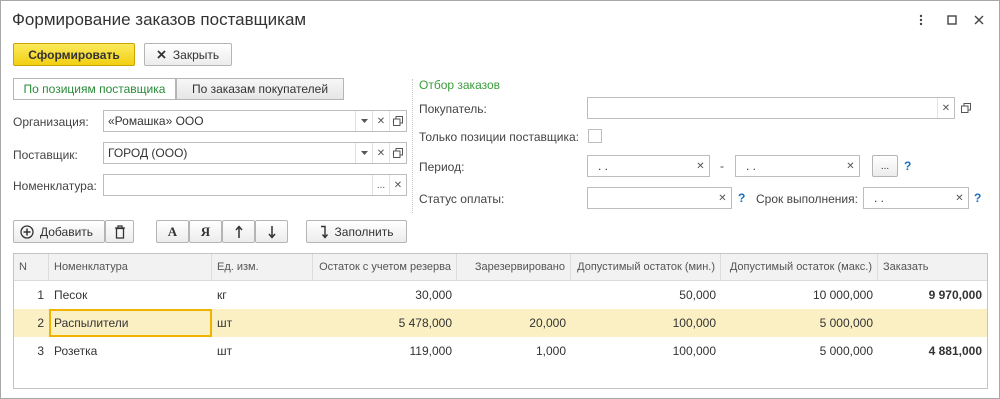  I want to click on cell-reserved: 1,000, so click(550, 351).